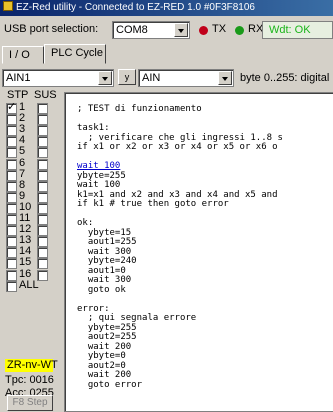 This screenshot has width=333, height=412. What do you see at coordinates (166, 54) in the screenshot?
I see `tab-bar: I / O PLC Cycle` at bounding box center [166, 54].